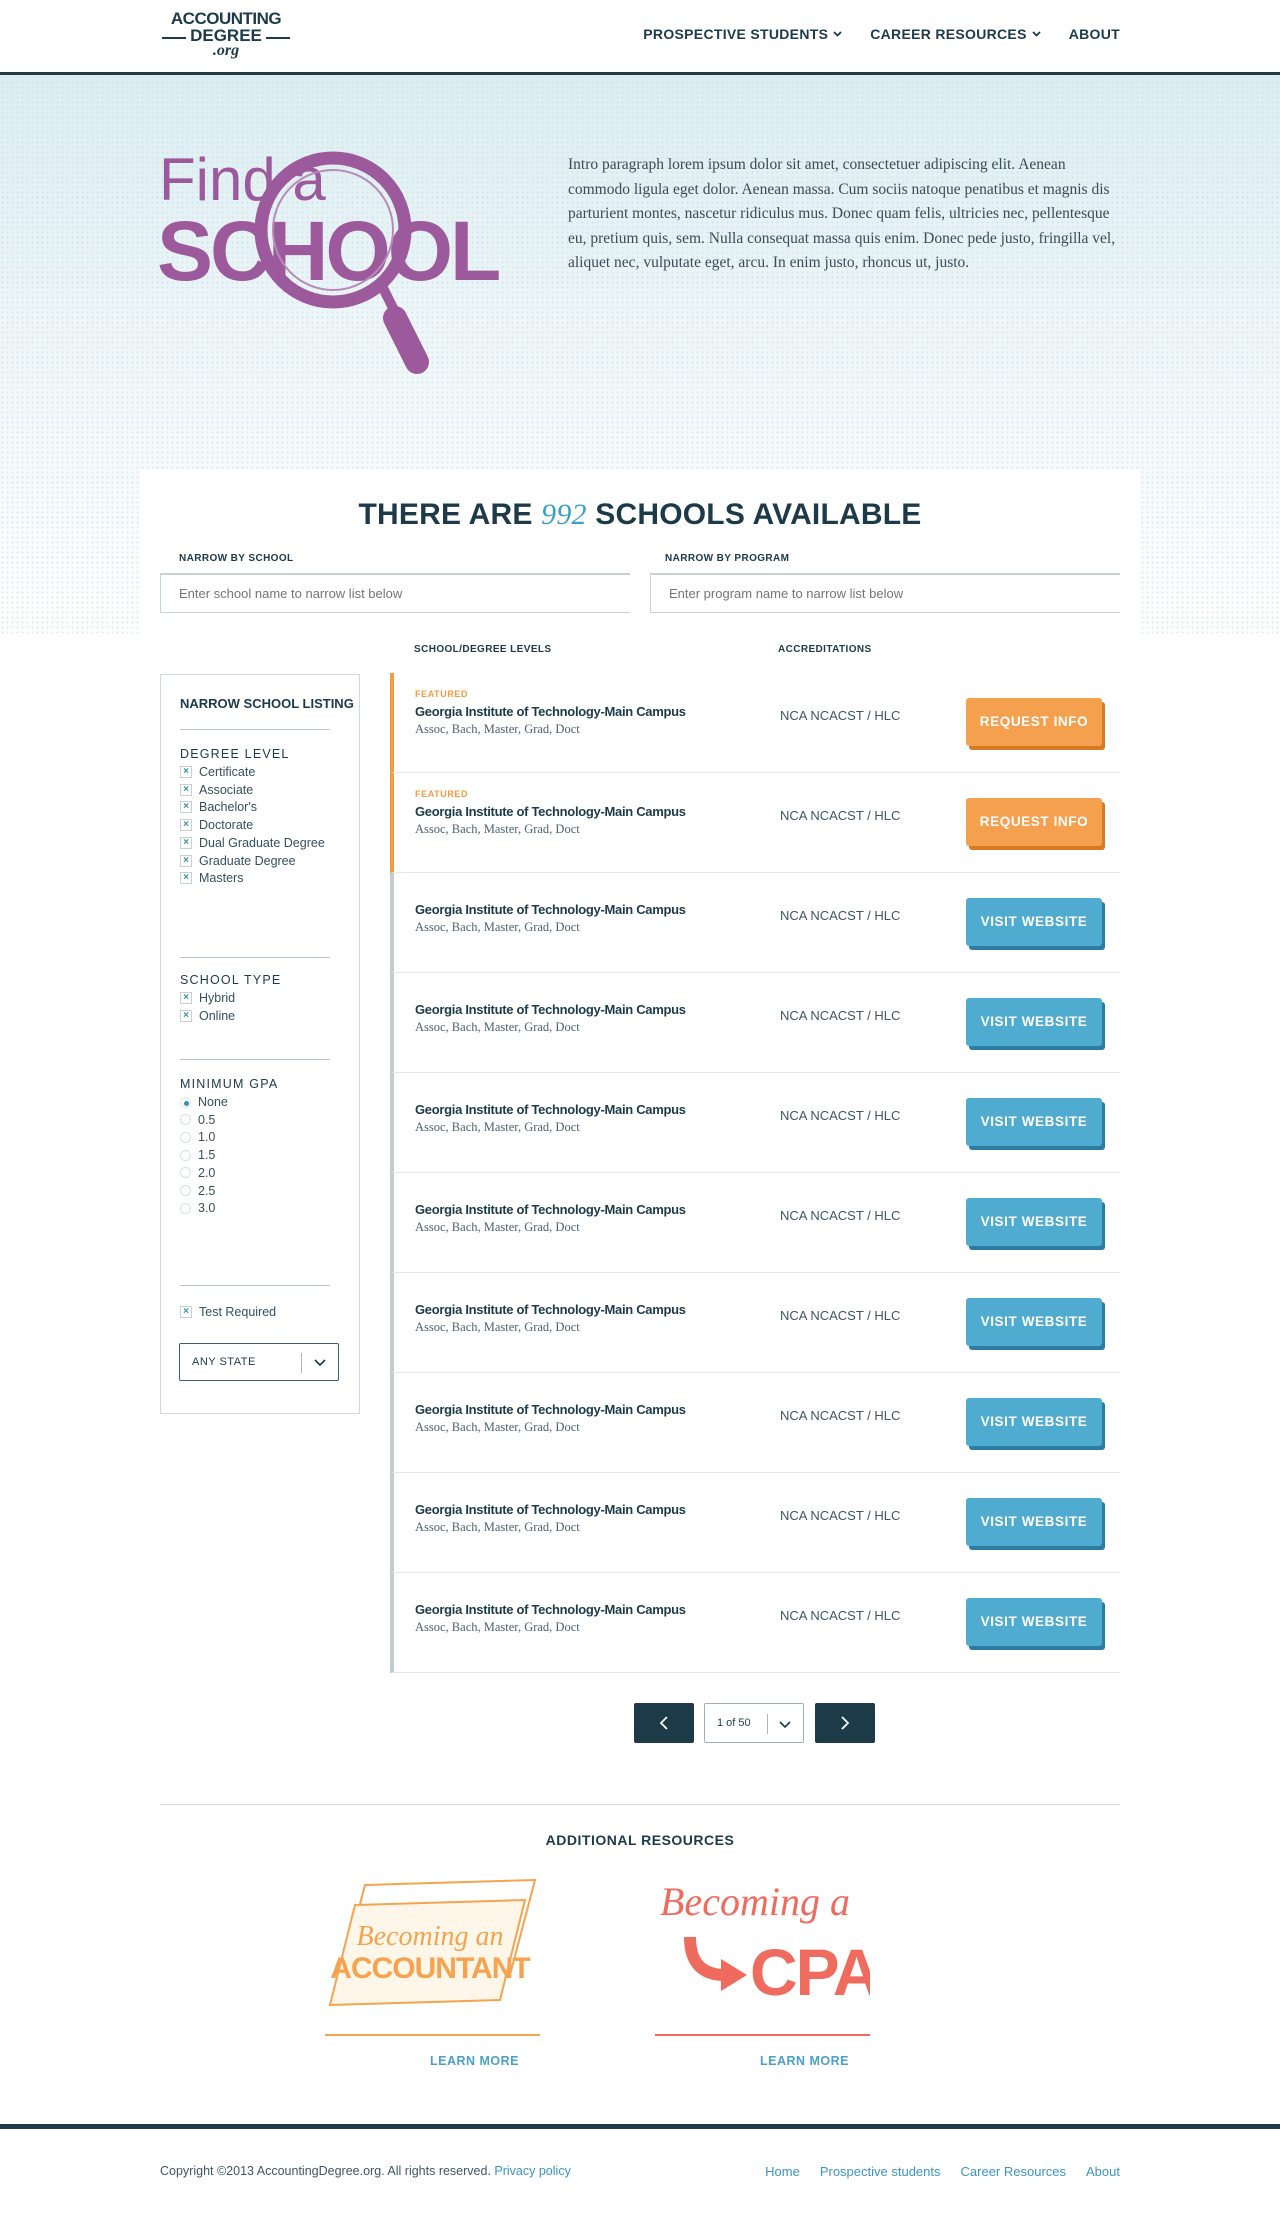  I want to click on gpa-radio: 1.5, so click(197, 1155).